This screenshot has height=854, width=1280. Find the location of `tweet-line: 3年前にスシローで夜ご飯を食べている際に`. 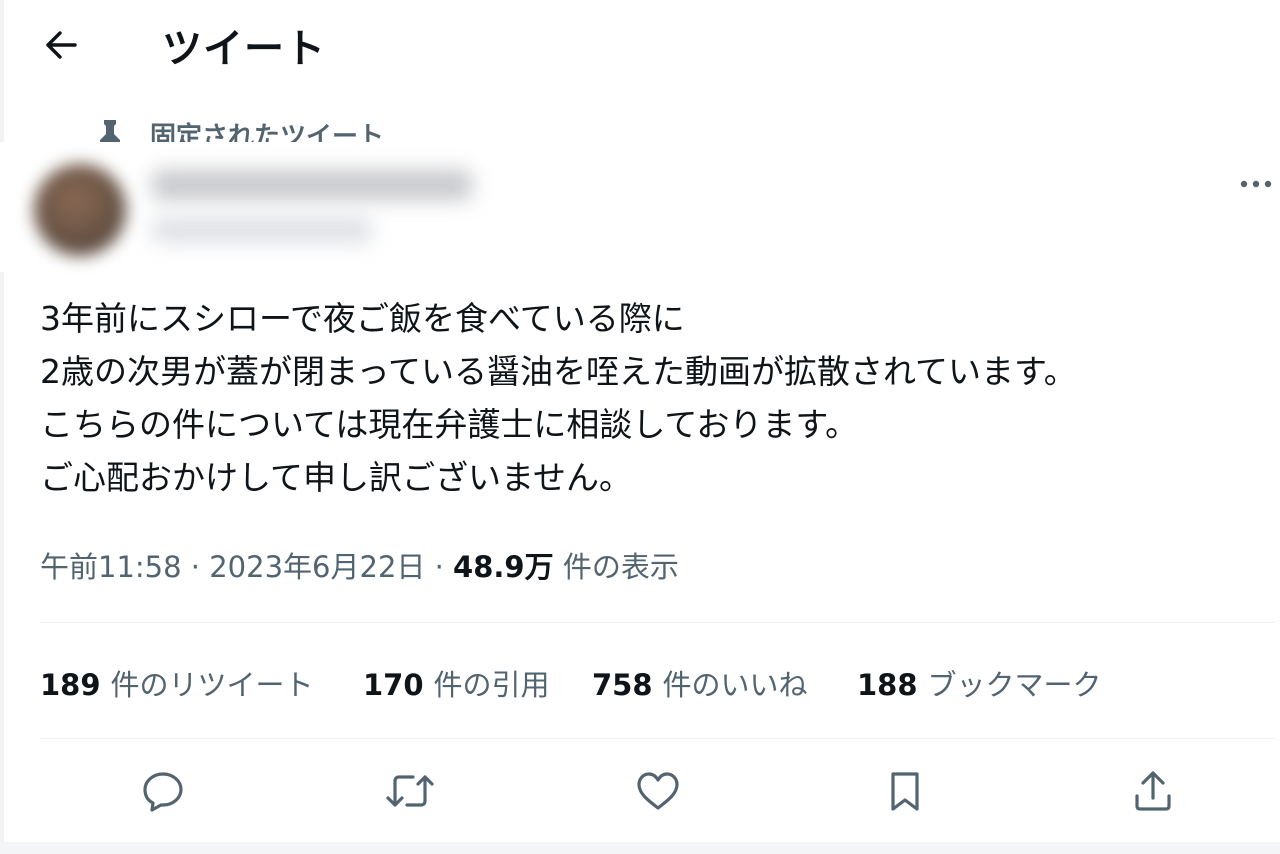

tweet-line: 3年前にスシローで夜ご飯を食べている際に is located at coordinates (362, 318).